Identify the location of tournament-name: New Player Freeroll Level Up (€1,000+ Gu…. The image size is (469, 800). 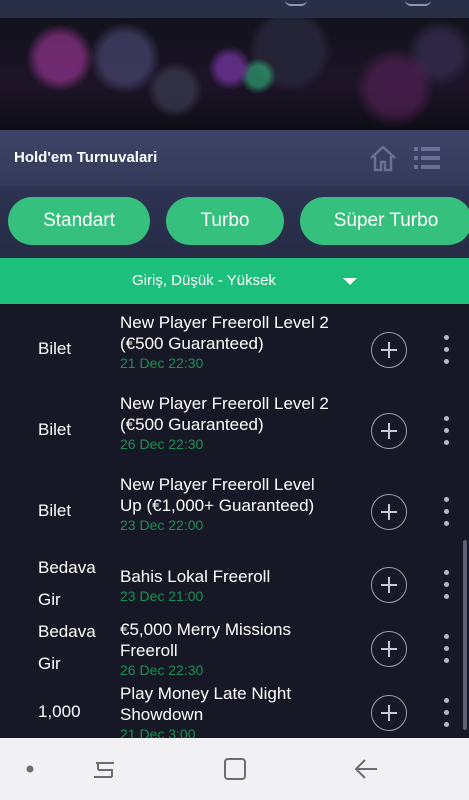
(217, 495).